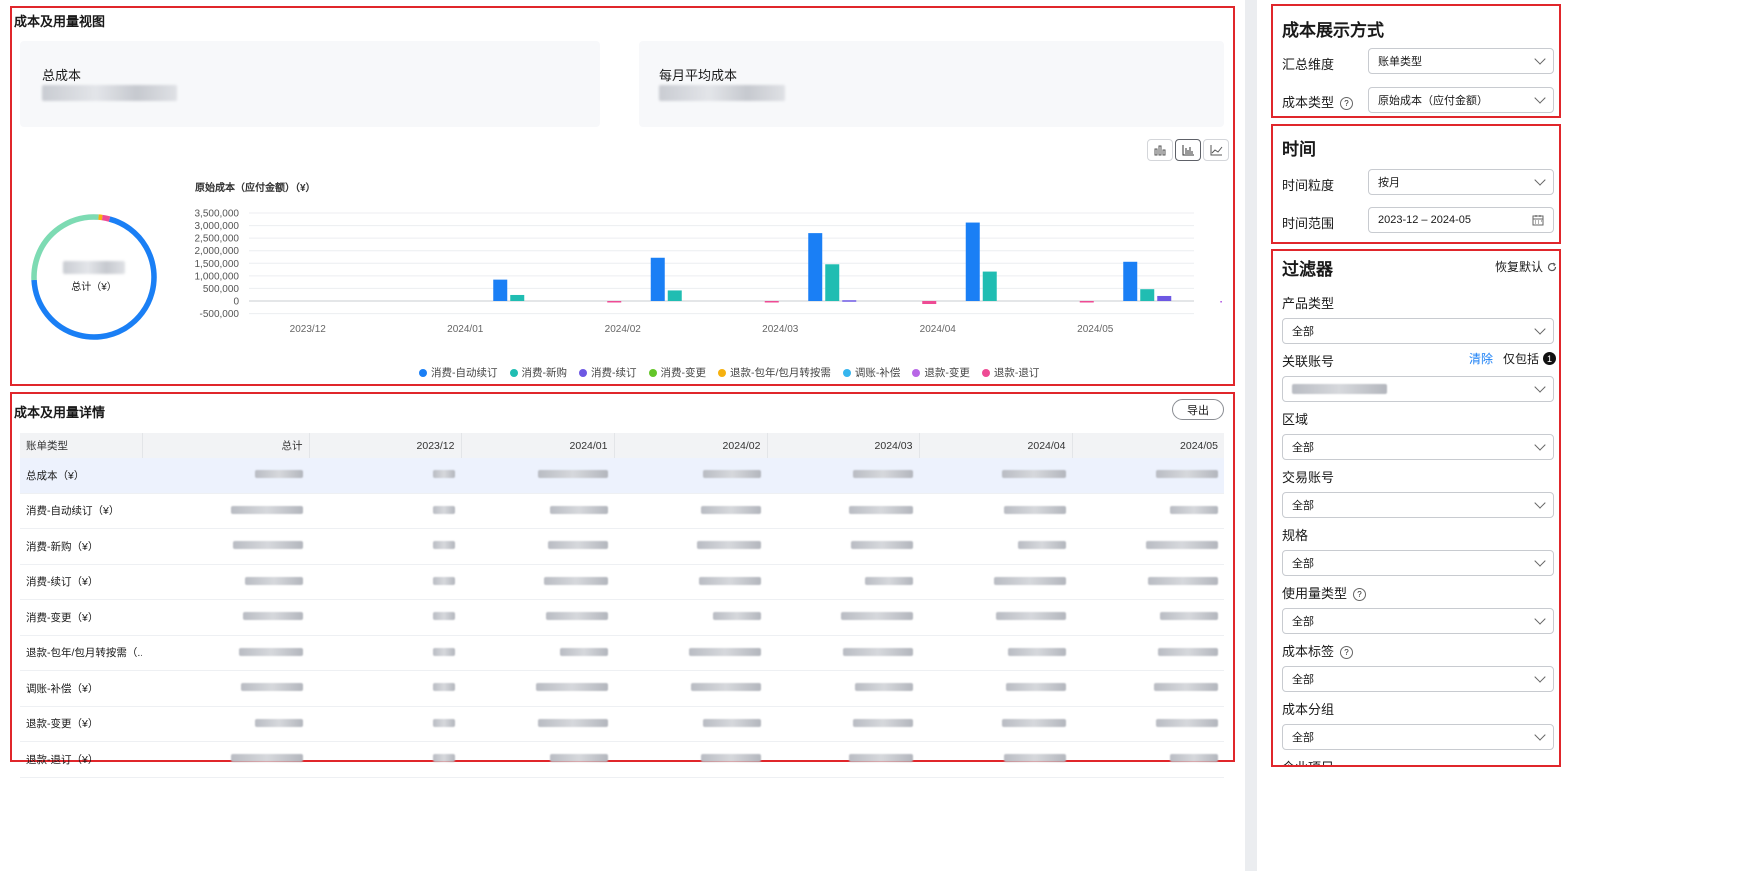  I want to click on export-button: 导出, so click(1198, 409).